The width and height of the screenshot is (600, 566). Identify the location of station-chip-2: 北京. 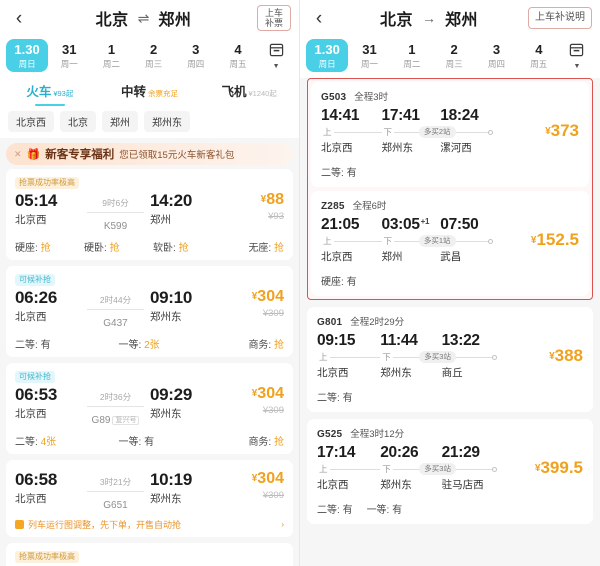
(78, 121).